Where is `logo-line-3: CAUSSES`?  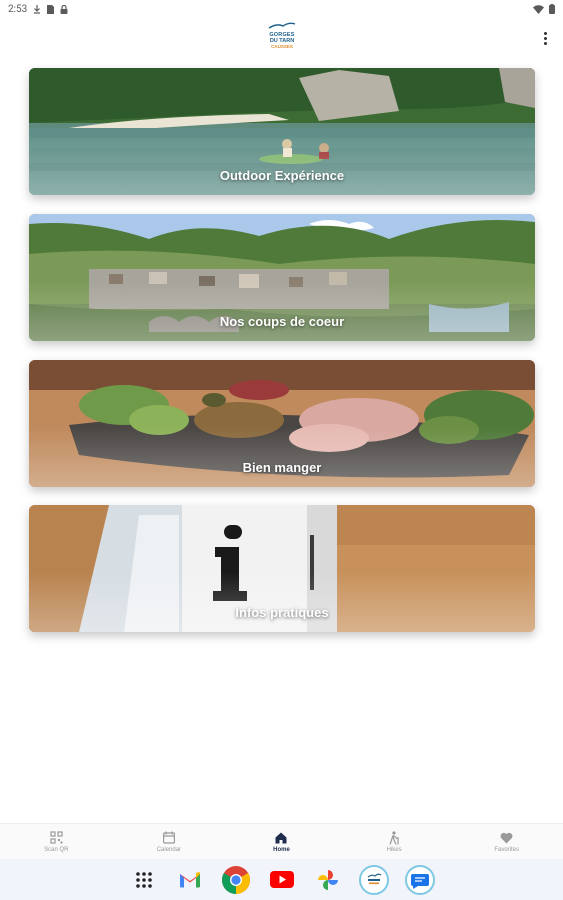
logo-line-3: CAUSSES is located at coordinates (282, 46).